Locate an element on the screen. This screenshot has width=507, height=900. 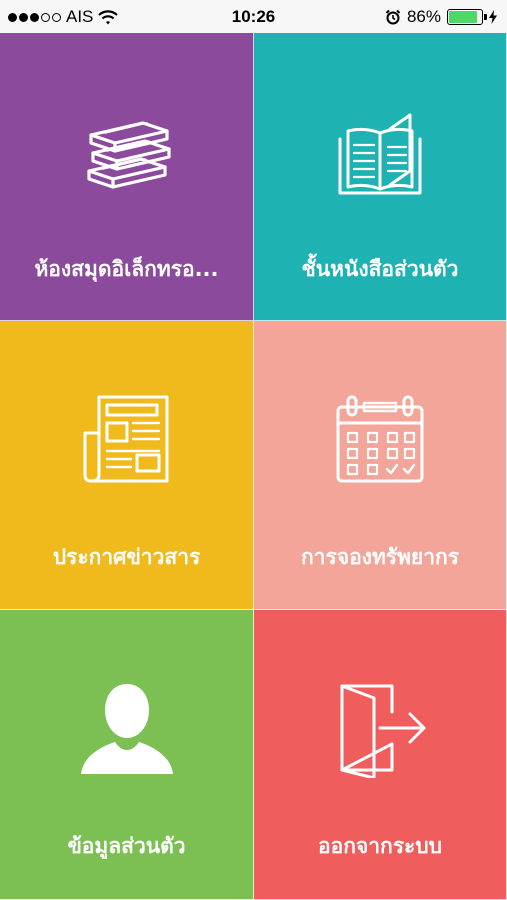
tile-personal-bookshelf-label: ชั้นหนังสือส่วนตัว is located at coordinates (380, 269).